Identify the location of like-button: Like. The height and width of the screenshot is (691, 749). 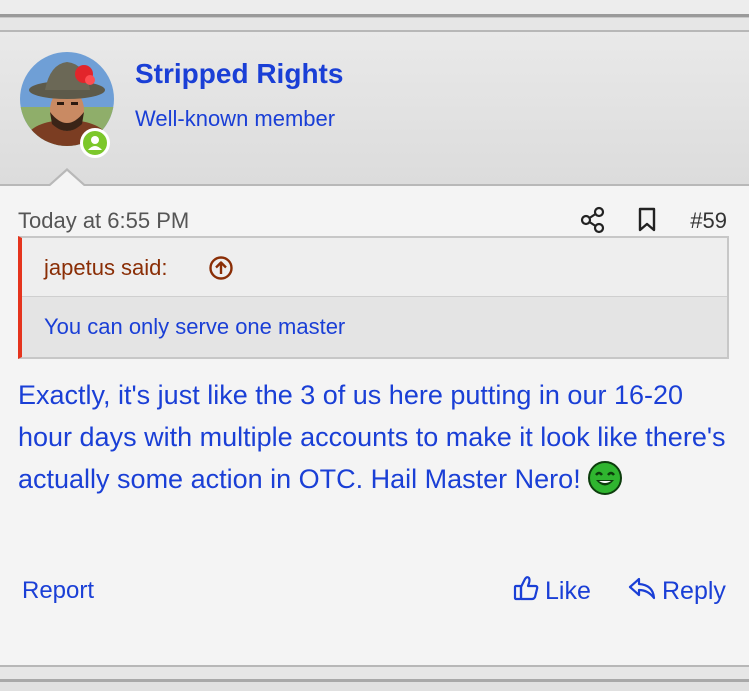
(551, 591).